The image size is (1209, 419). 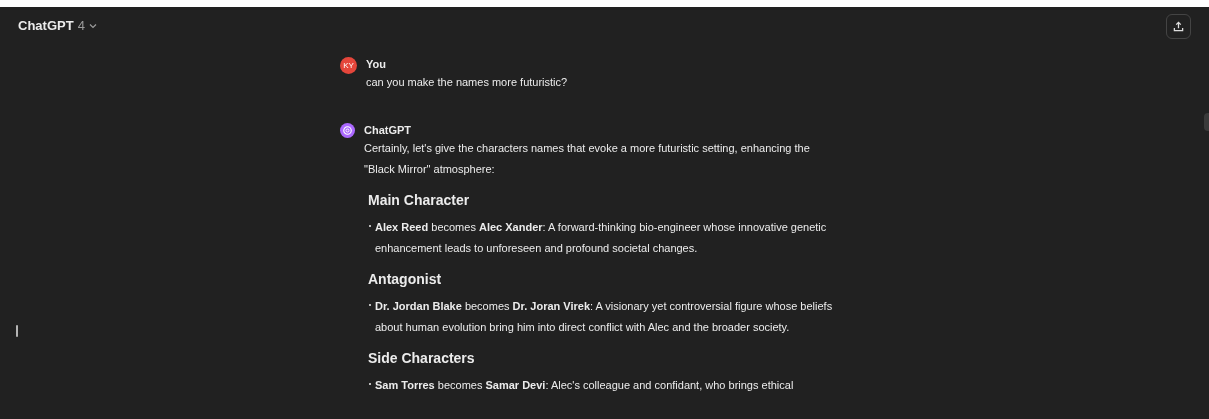 I want to click on share-button, so click(x=1178, y=26).